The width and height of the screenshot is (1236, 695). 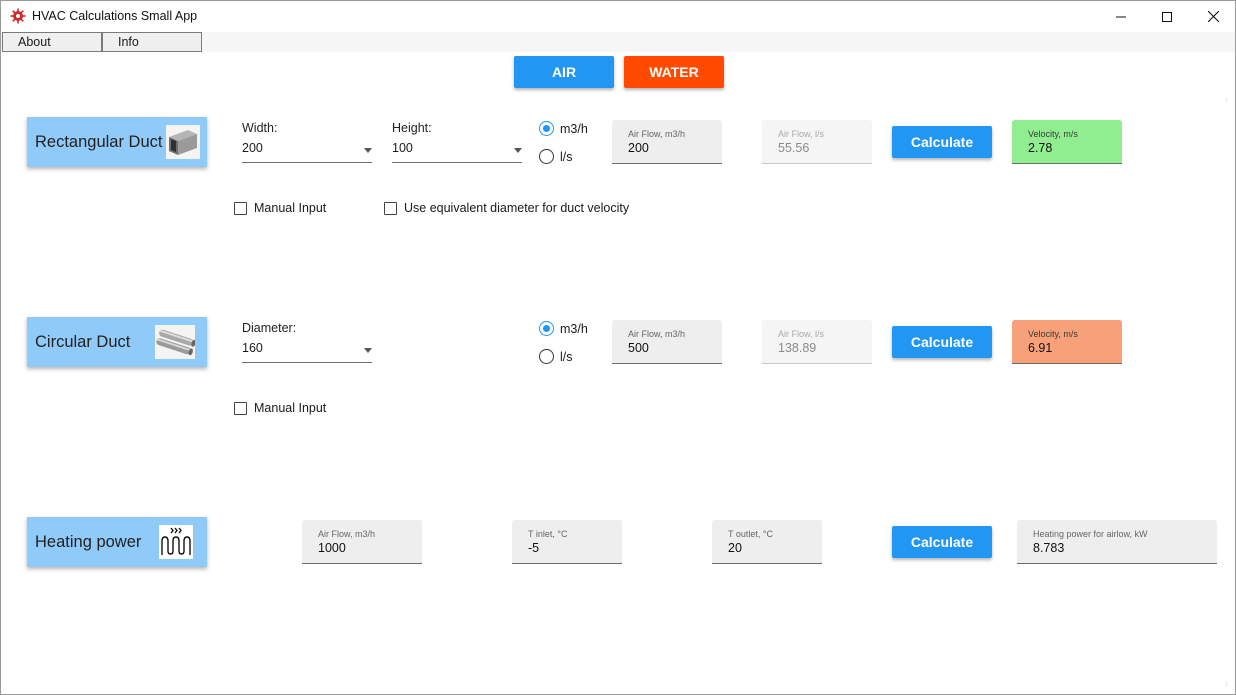 I want to click on rect-velocity-value: 2.78, so click(x=1040, y=148).